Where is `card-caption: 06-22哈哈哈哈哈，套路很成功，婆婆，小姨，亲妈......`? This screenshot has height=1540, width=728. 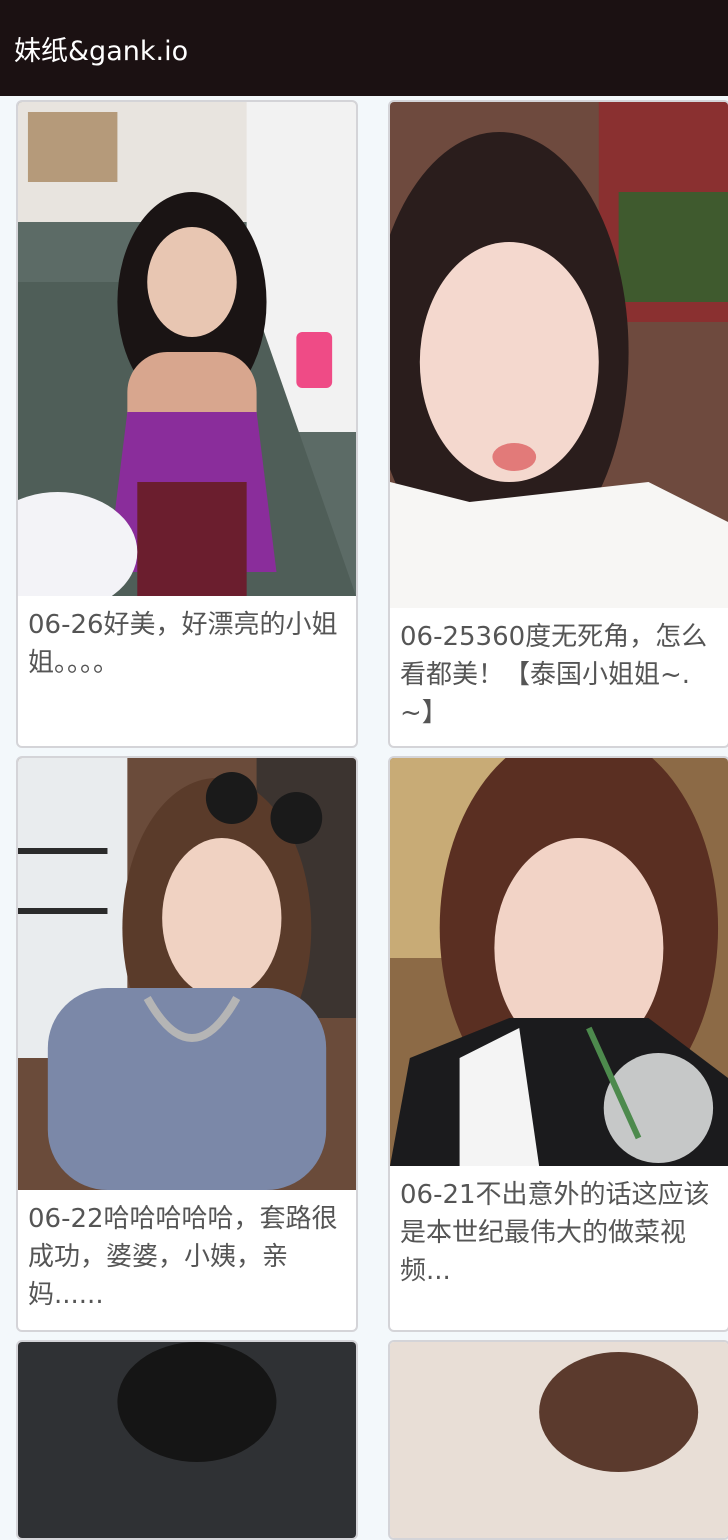 card-caption: 06-22哈哈哈哈哈，套路很成功，婆婆，小姨，亲妈...... is located at coordinates (183, 1257).